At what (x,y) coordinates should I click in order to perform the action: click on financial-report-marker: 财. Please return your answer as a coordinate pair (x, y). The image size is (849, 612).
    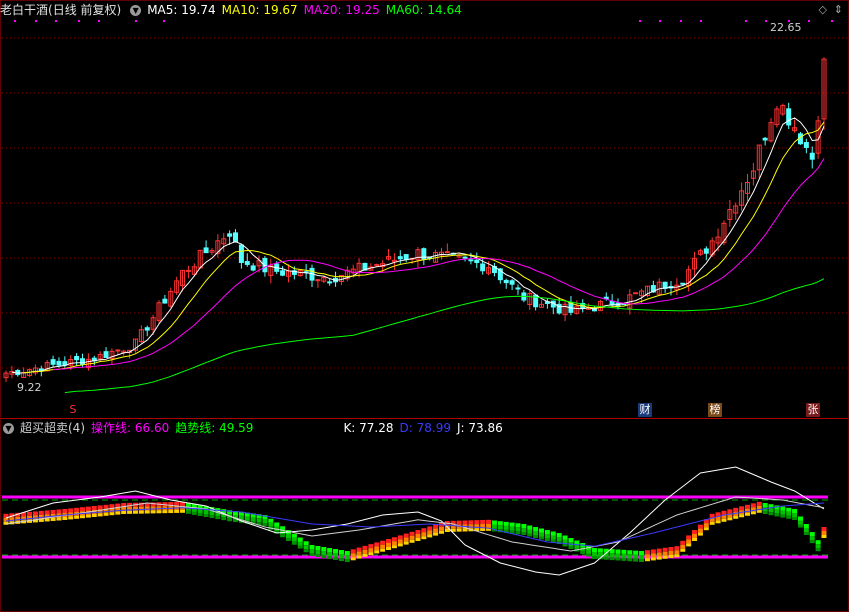
    Looking at the image, I should click on (645, 410).